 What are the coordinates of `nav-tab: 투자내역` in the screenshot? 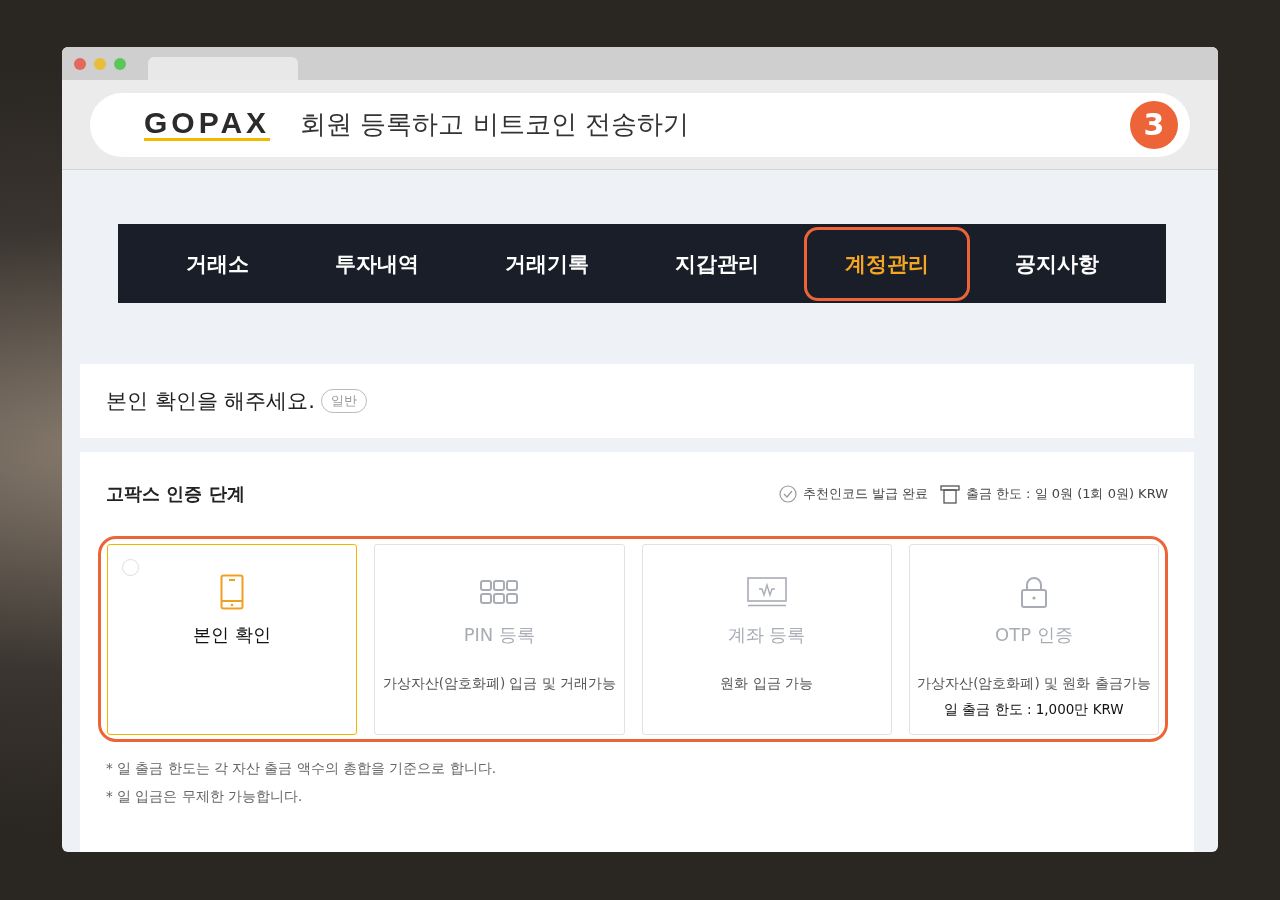 It's located at (376, 263).